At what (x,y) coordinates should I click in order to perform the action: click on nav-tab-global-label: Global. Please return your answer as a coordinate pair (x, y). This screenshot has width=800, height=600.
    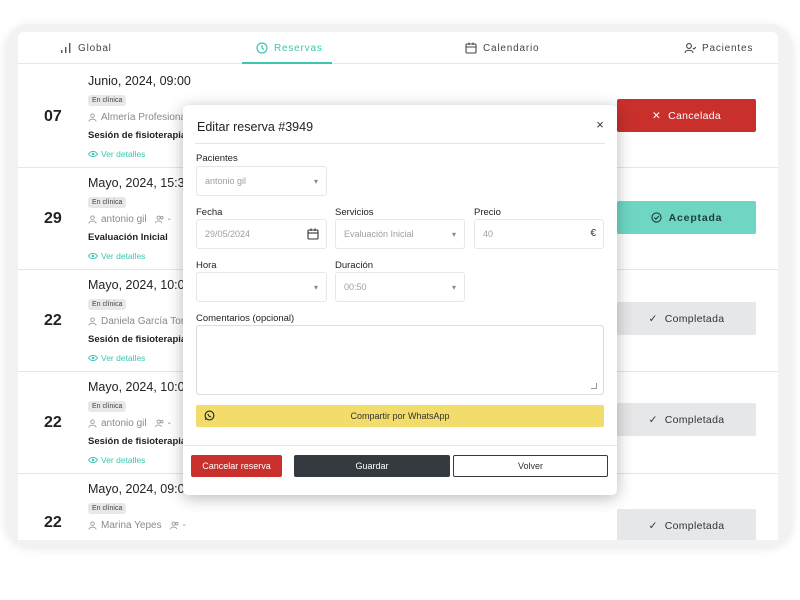
    Looking at the image, I should click on (95, 48).